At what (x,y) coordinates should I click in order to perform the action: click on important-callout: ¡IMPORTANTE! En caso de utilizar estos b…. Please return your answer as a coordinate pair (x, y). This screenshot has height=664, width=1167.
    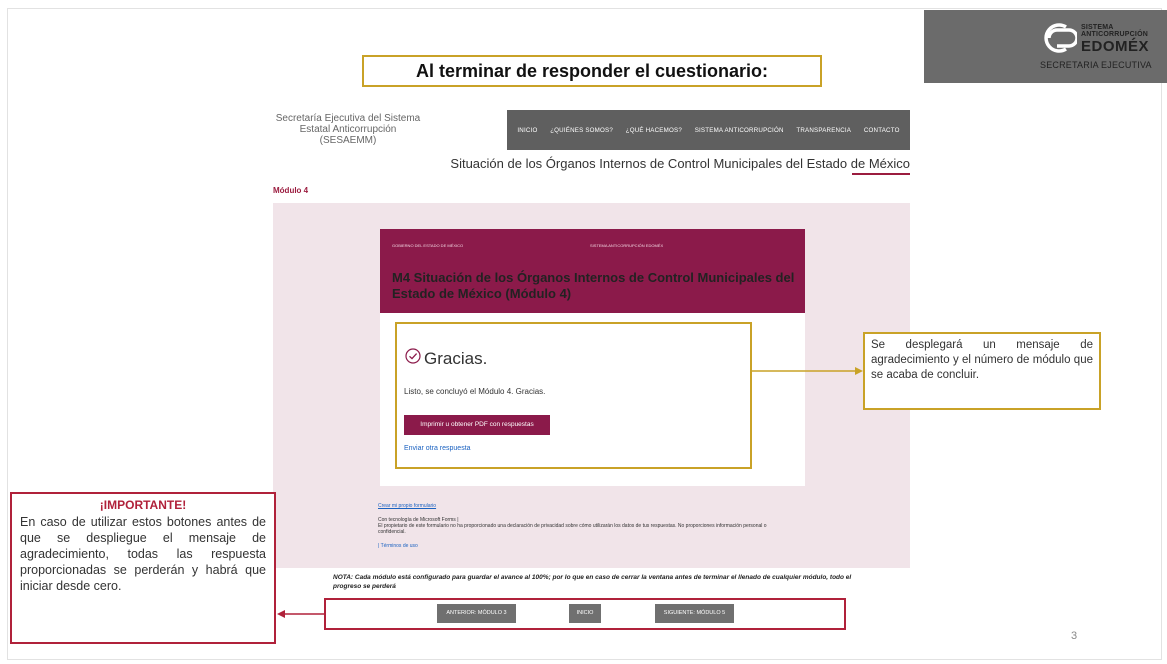
    Looking at the image, I should click on (143, 568).